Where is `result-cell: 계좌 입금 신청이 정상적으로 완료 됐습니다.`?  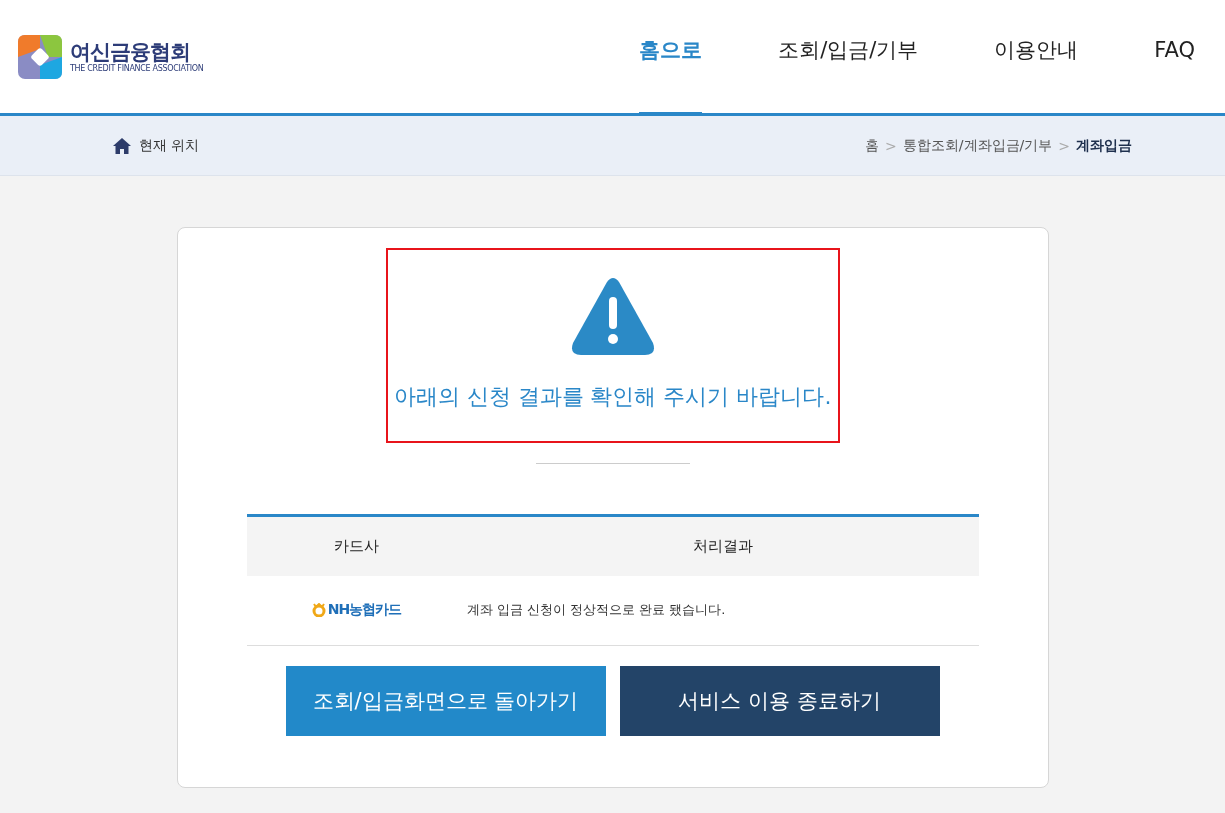
result-cell: 계좌 입금 신청이 정상적으로 완료 됐습니다. is located at coordinates (722, 610).